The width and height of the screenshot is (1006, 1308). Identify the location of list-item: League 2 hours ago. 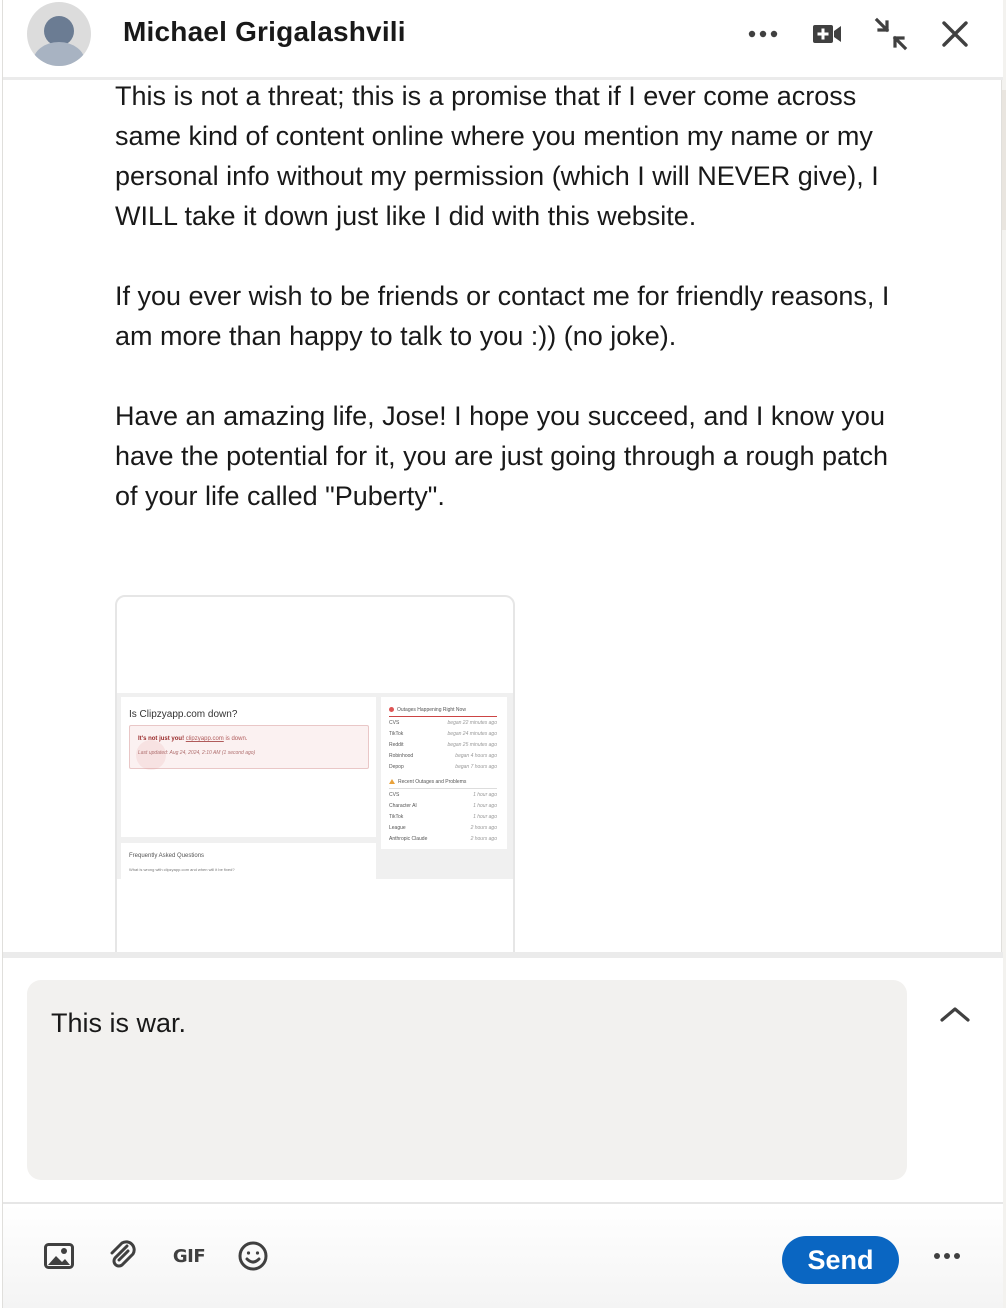
(443, 828).